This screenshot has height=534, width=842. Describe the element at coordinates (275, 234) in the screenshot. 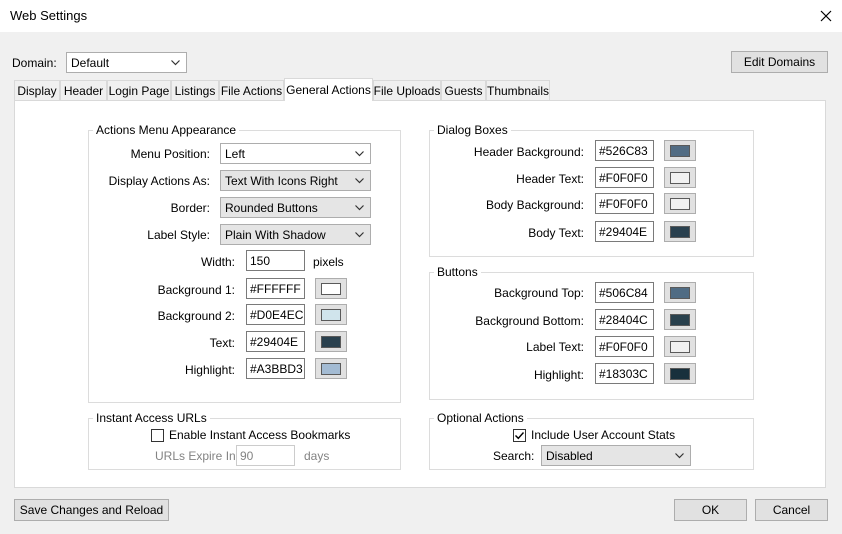

I see `label-style-value: Plain With Shadow` at that location.